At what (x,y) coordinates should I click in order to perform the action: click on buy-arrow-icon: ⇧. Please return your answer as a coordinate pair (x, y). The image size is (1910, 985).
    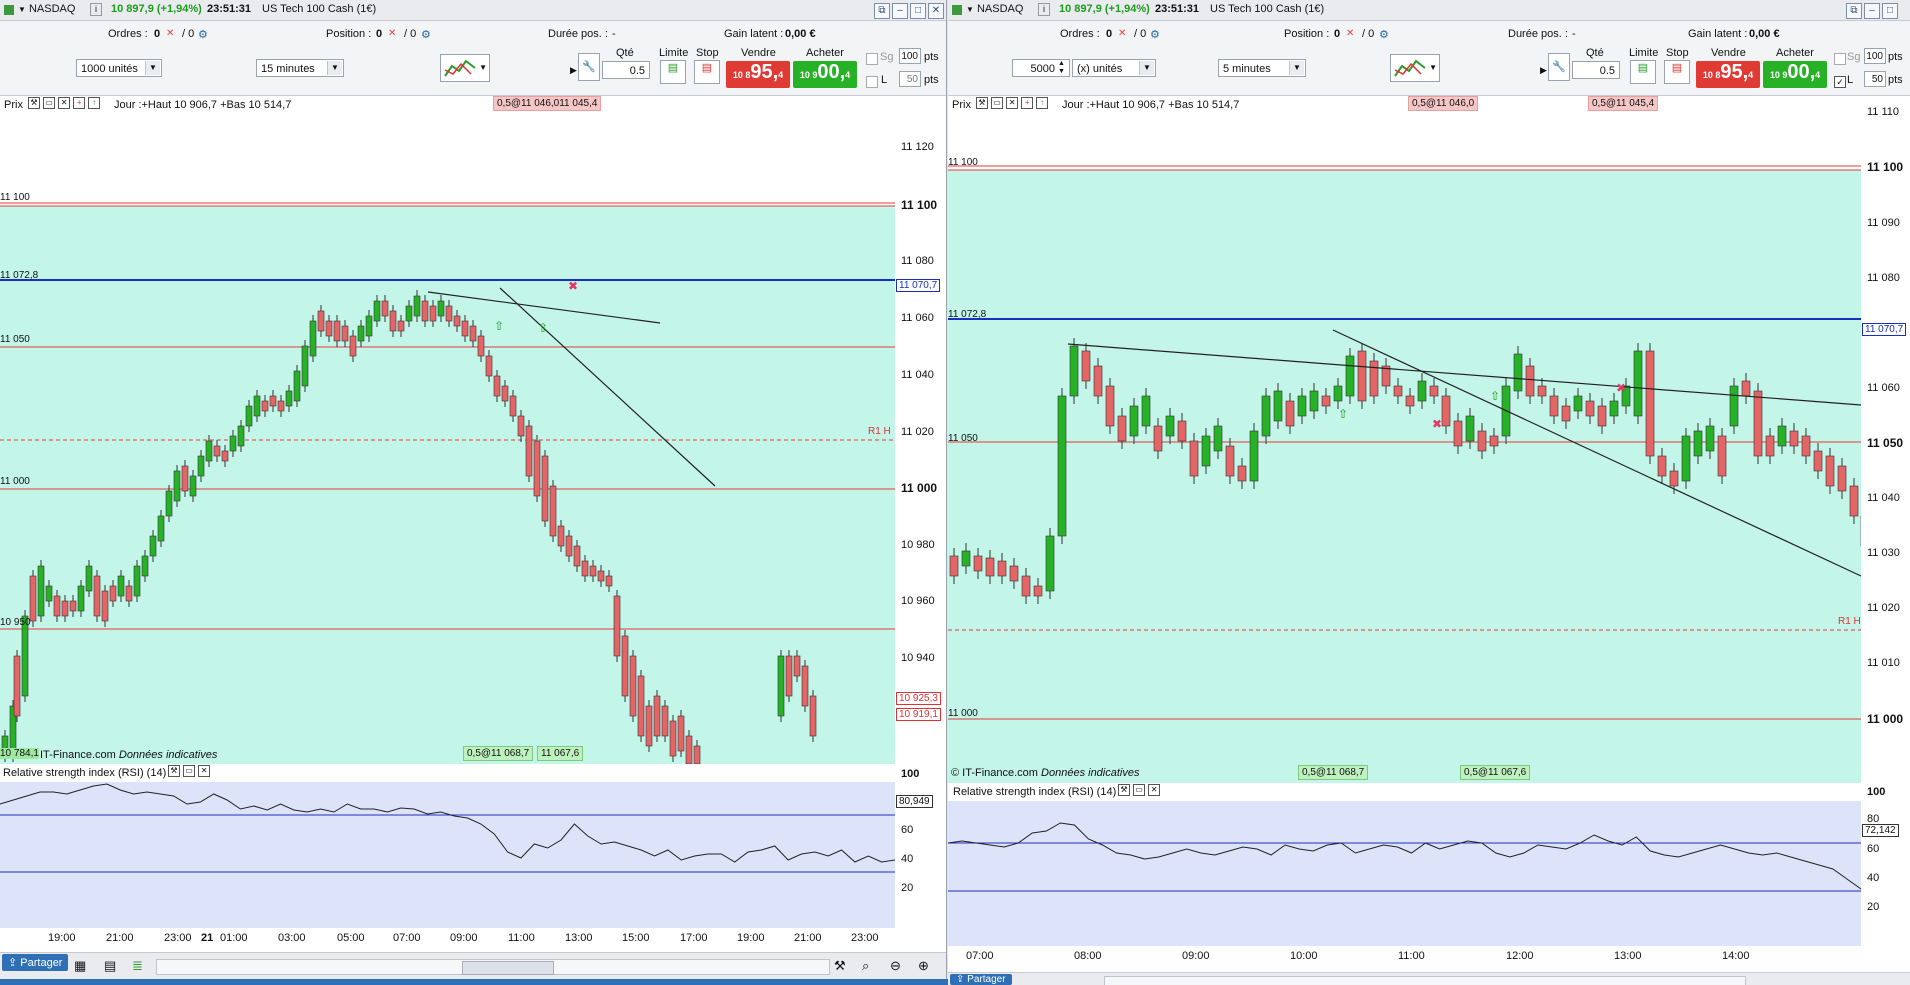
    Looking at the image, I should click on (543, 328).